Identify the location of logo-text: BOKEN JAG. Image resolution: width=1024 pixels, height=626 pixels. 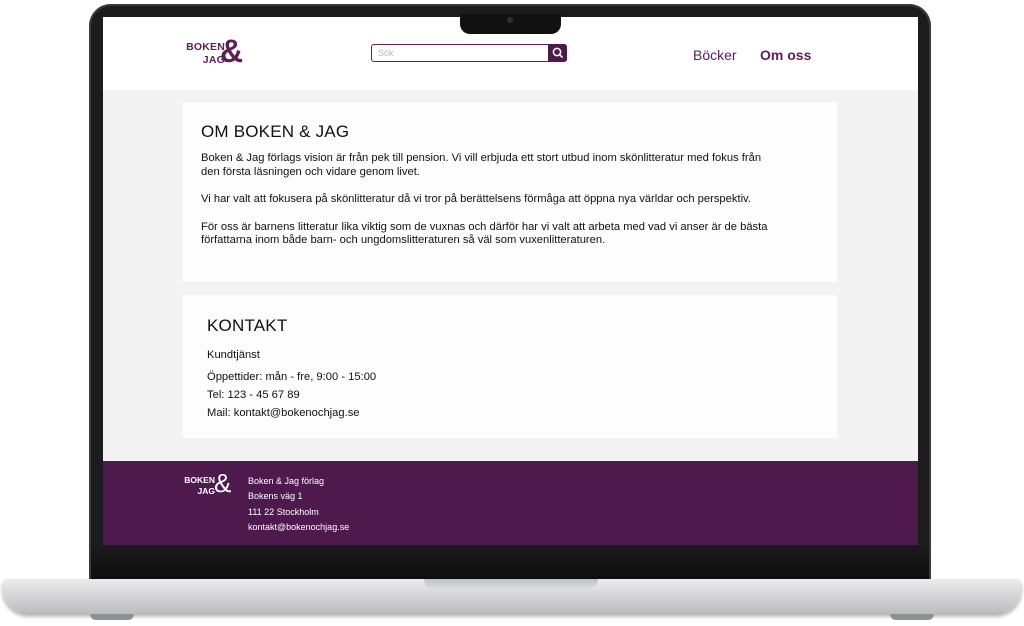
(204, 54).